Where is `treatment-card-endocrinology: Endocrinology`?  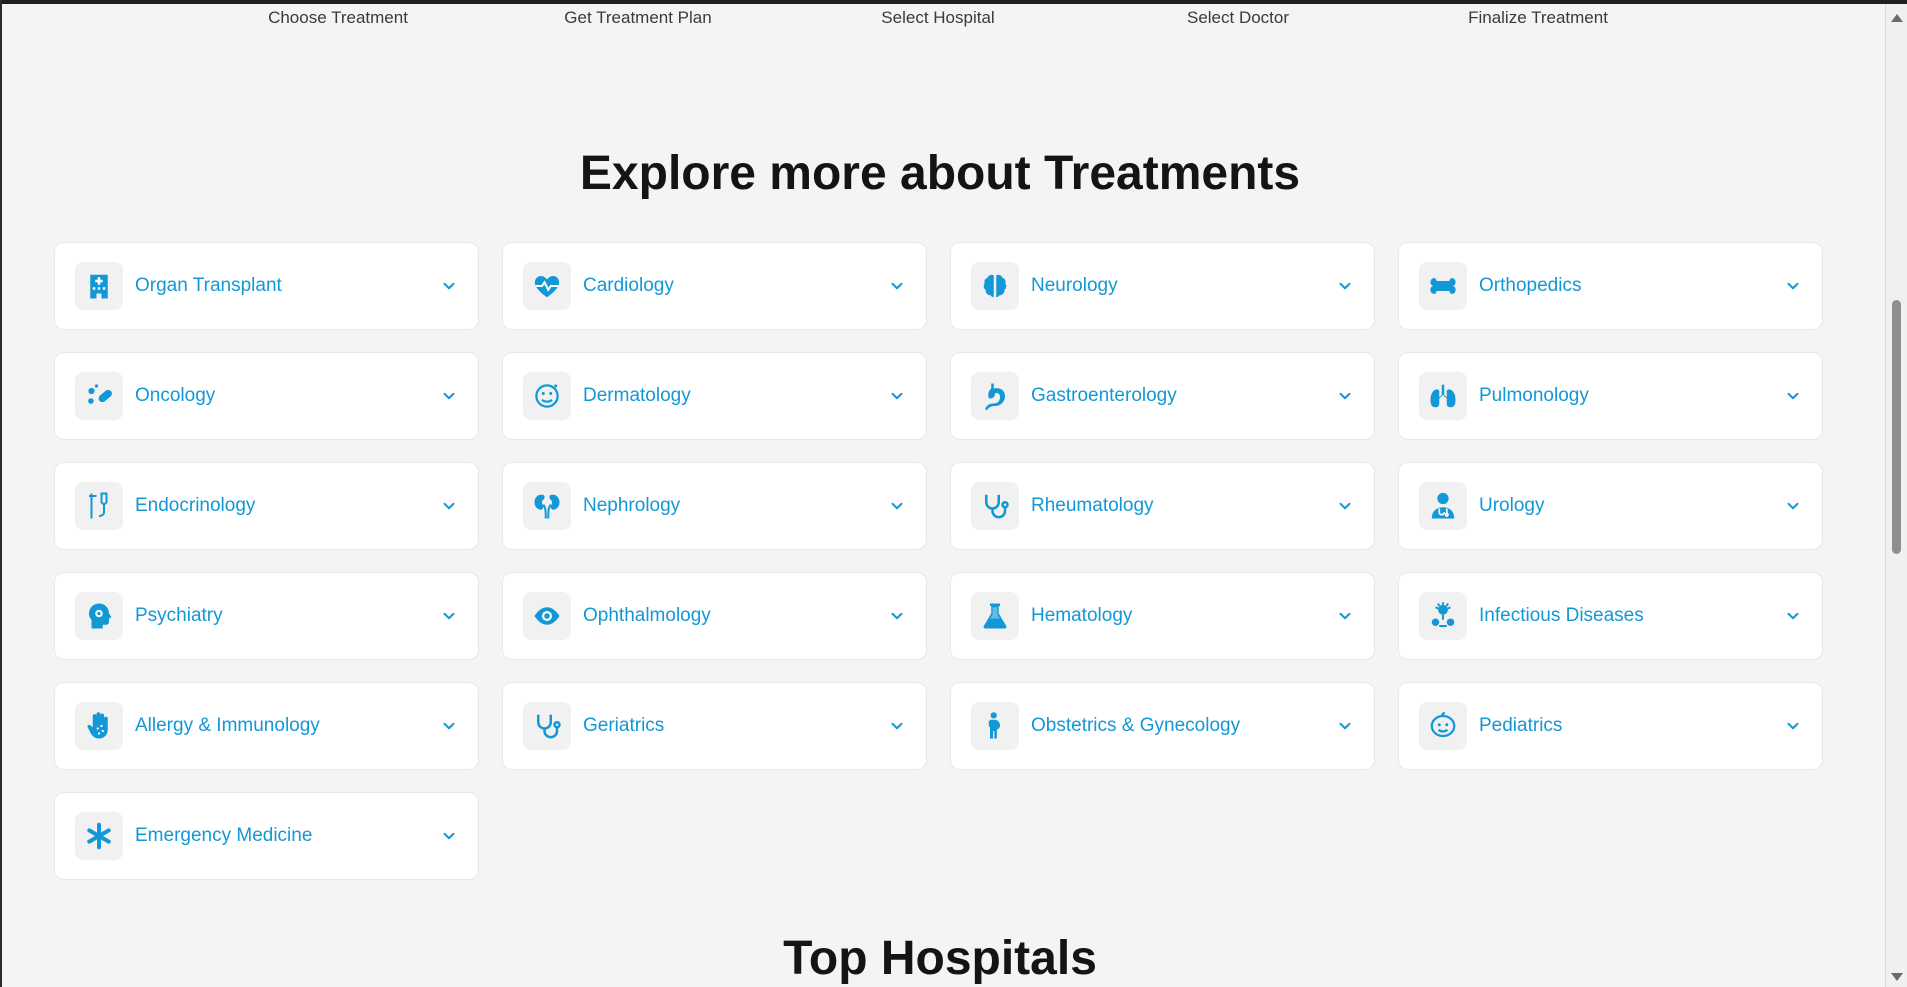 treatment-card-endocrinology: Endocrinology is located at coordinates (266, 506).